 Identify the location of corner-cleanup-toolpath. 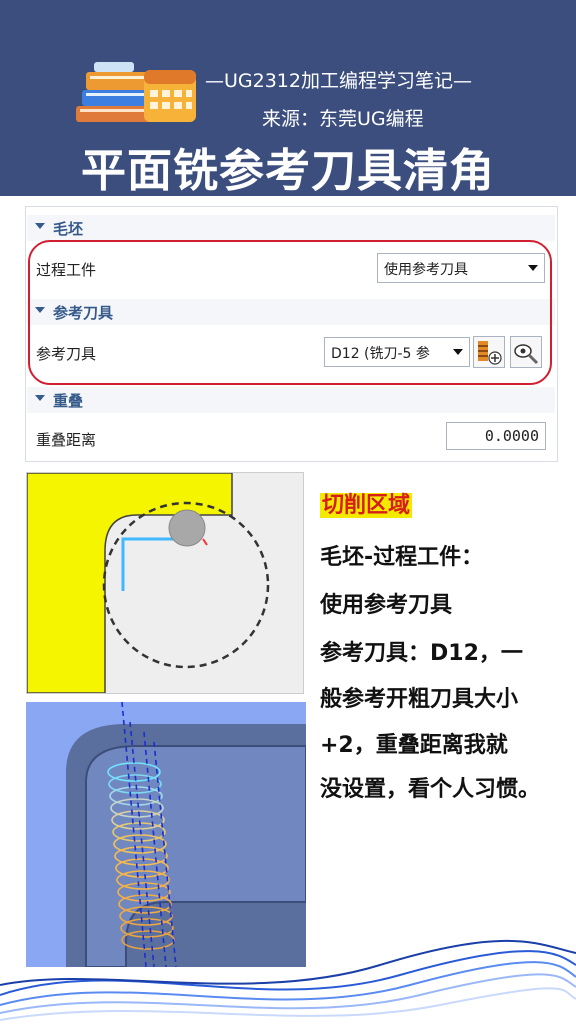
(166, 834).